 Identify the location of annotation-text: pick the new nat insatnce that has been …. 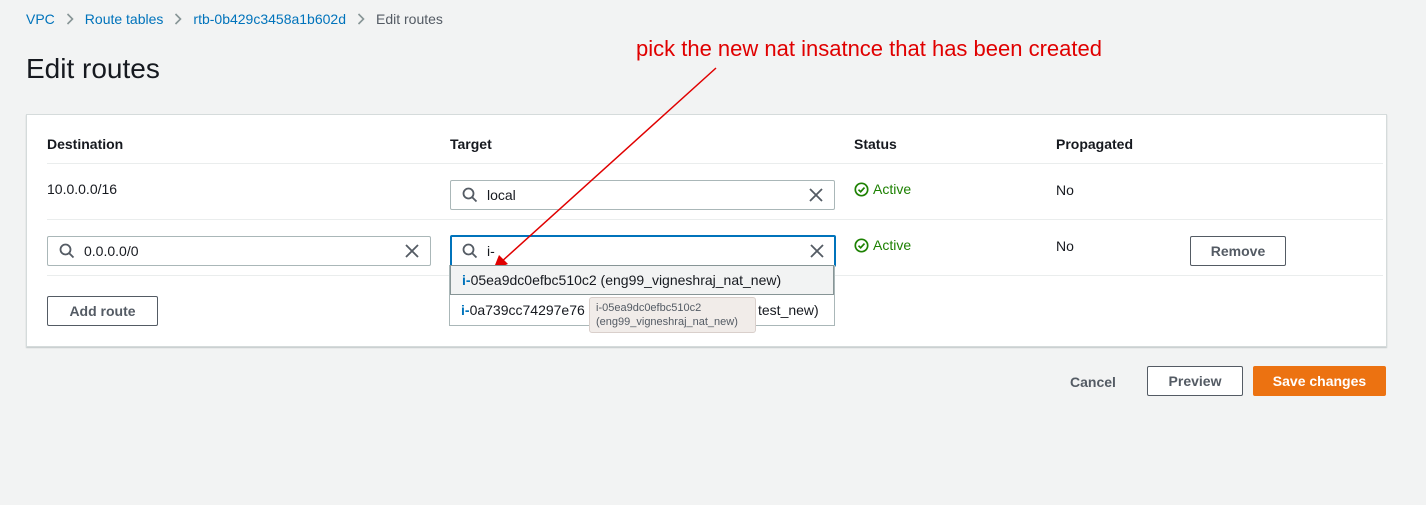
(869, 48).